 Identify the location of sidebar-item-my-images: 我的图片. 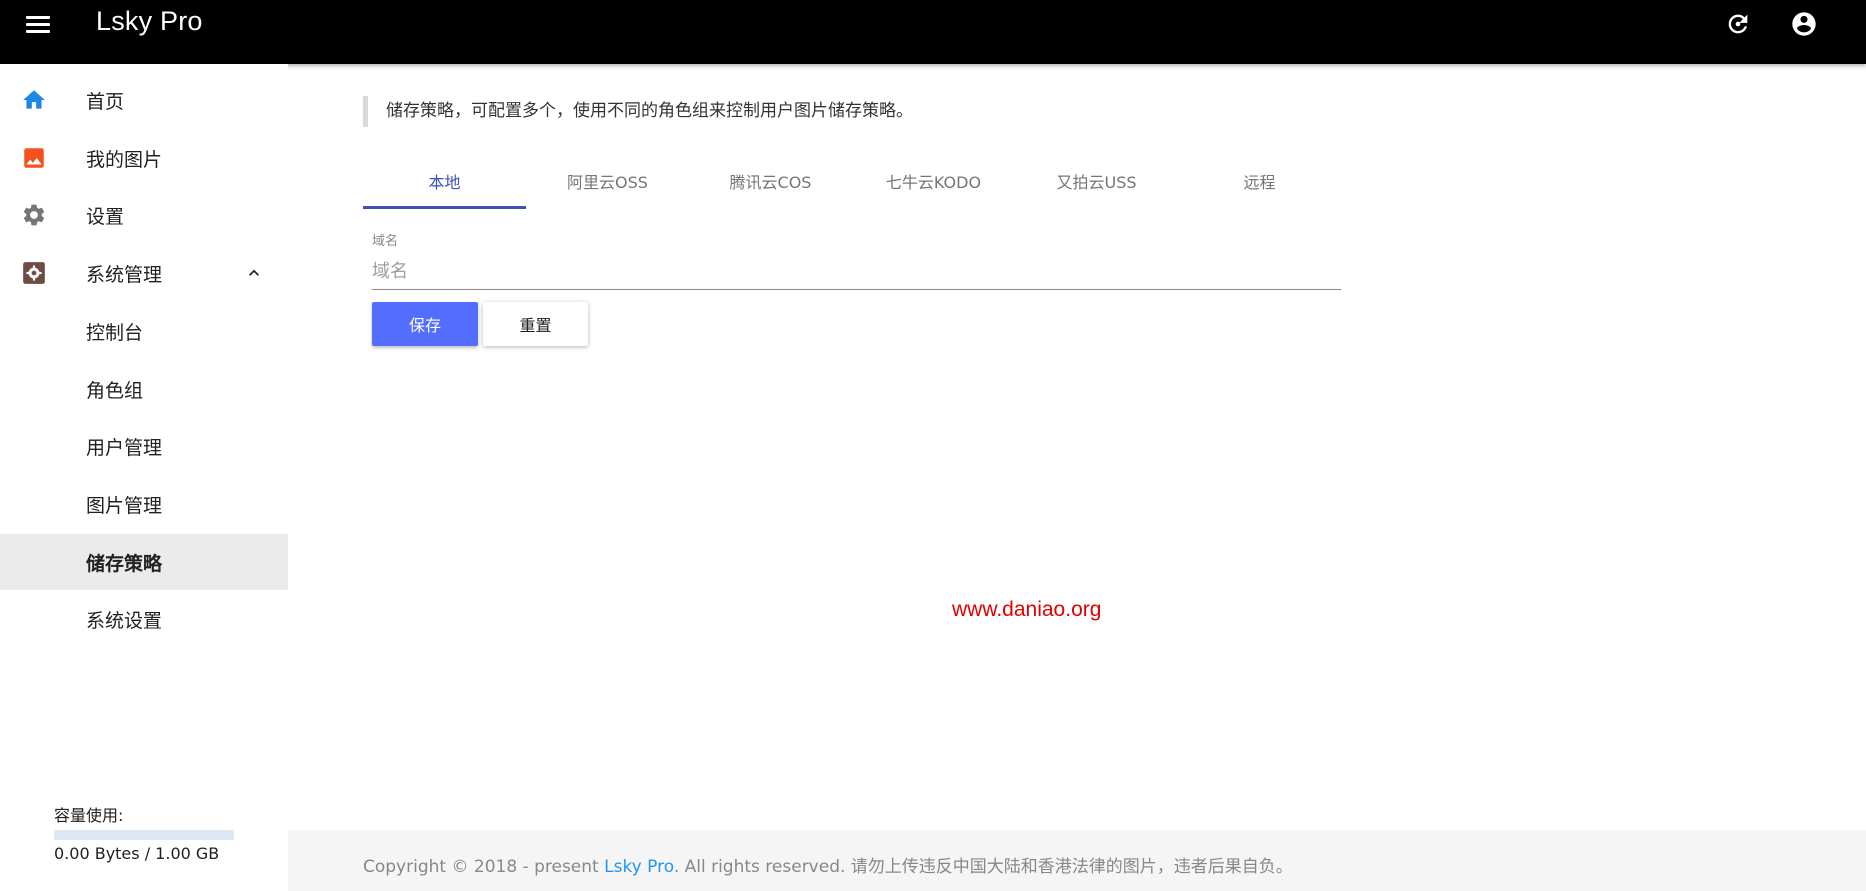
(144, 158).